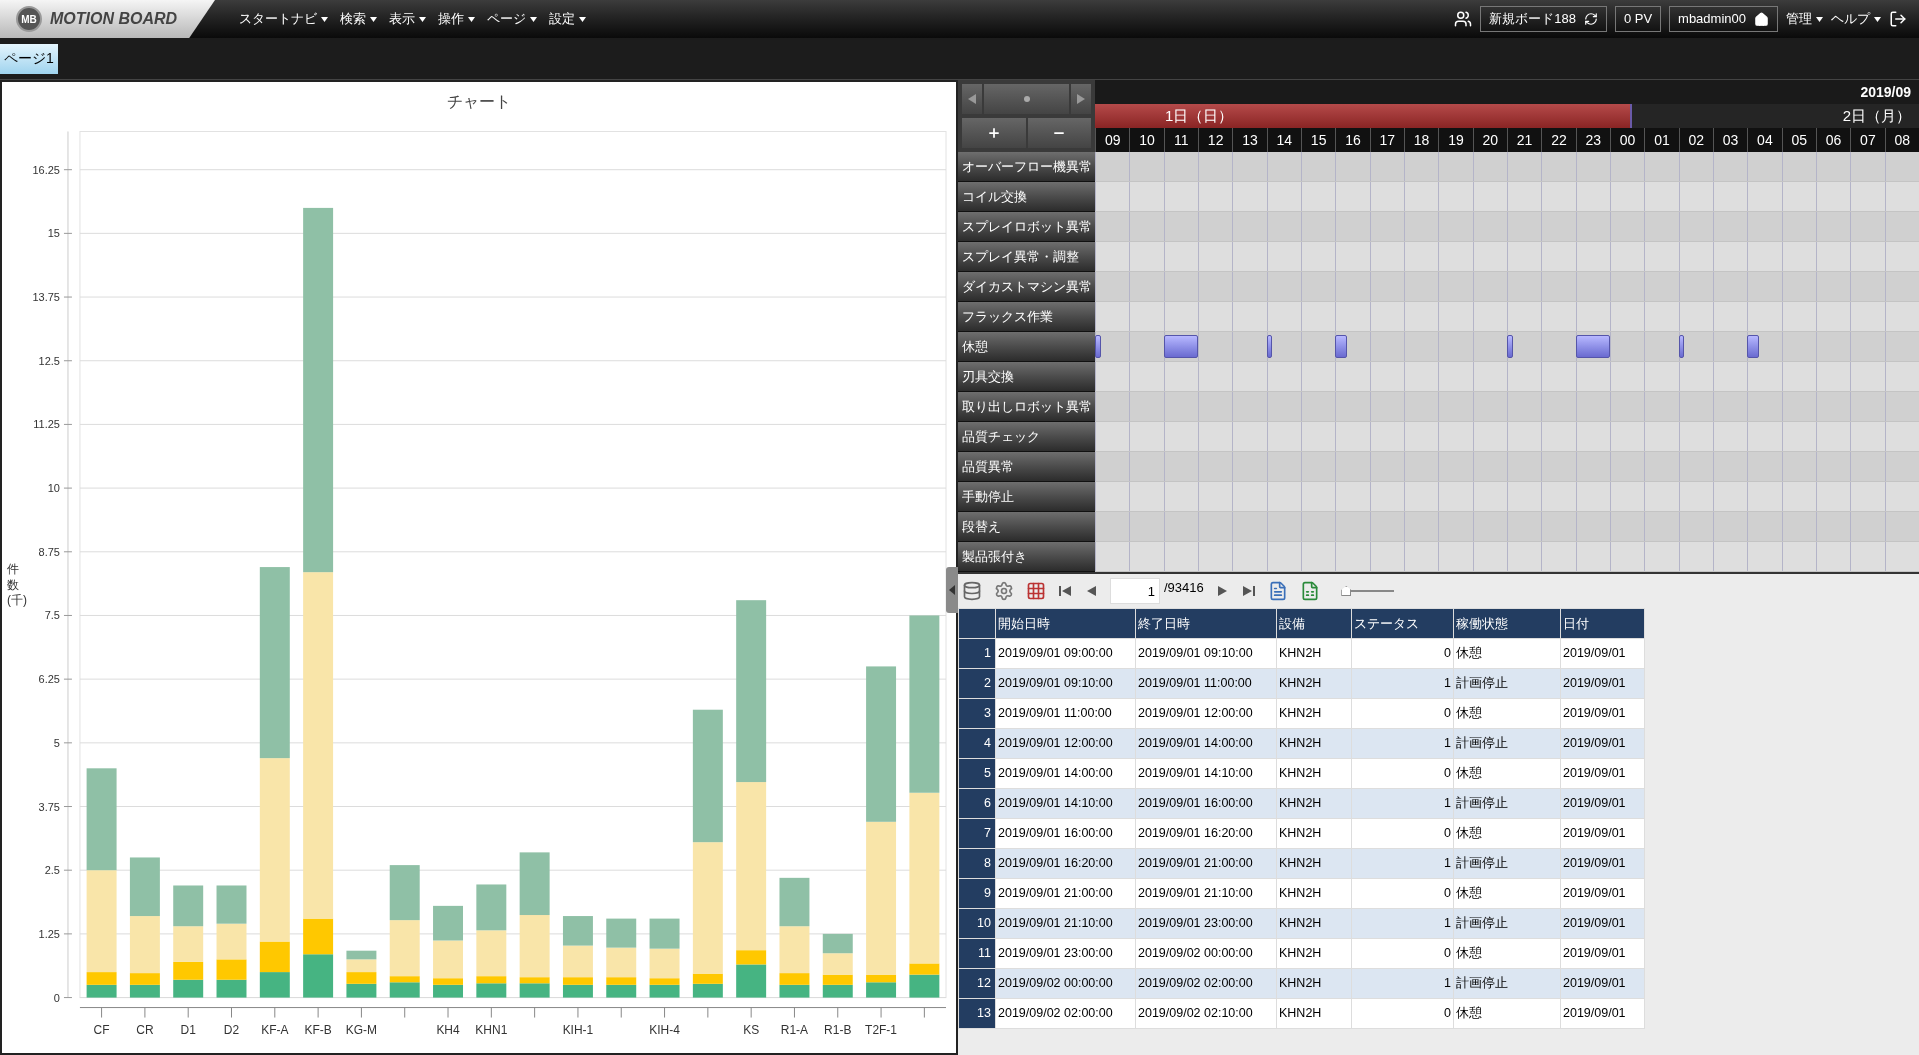 The image size is (1919, 1055). Describe the element at coordinates (1314, 623) in the screenshot. I see `column-header: 設備` at that location.